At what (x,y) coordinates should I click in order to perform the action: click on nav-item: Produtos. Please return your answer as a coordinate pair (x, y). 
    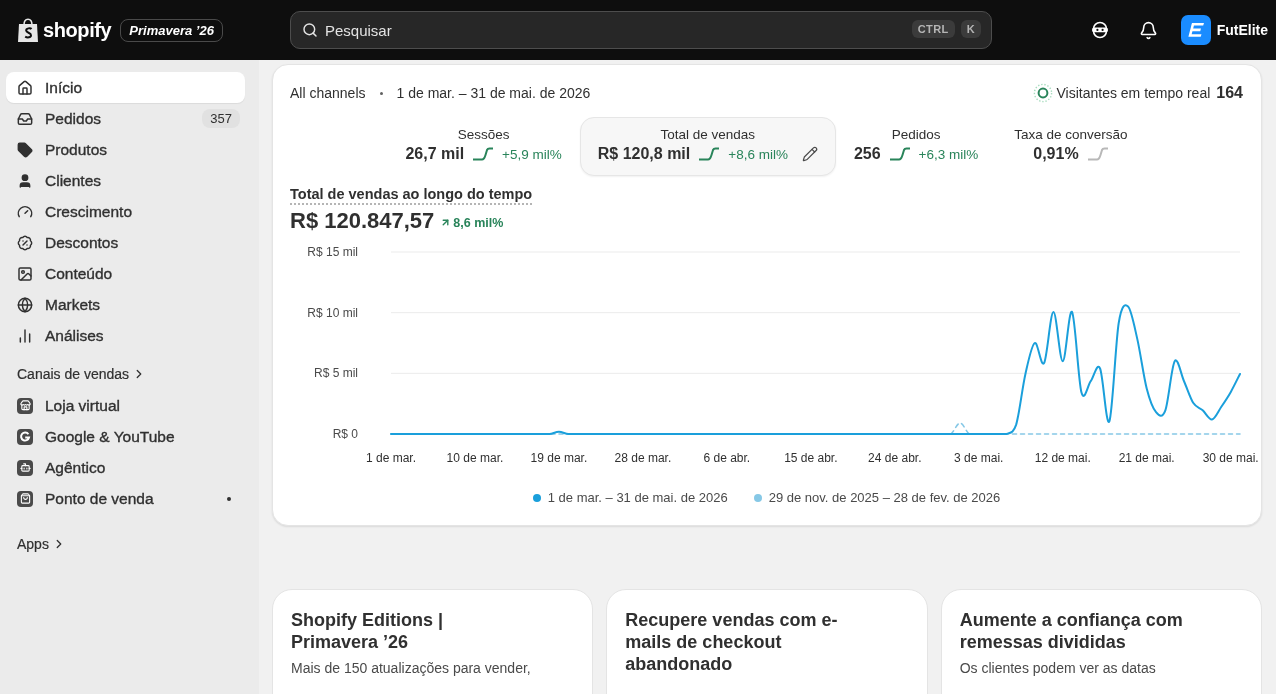
    Looking at the image, I should click on (125, 149).